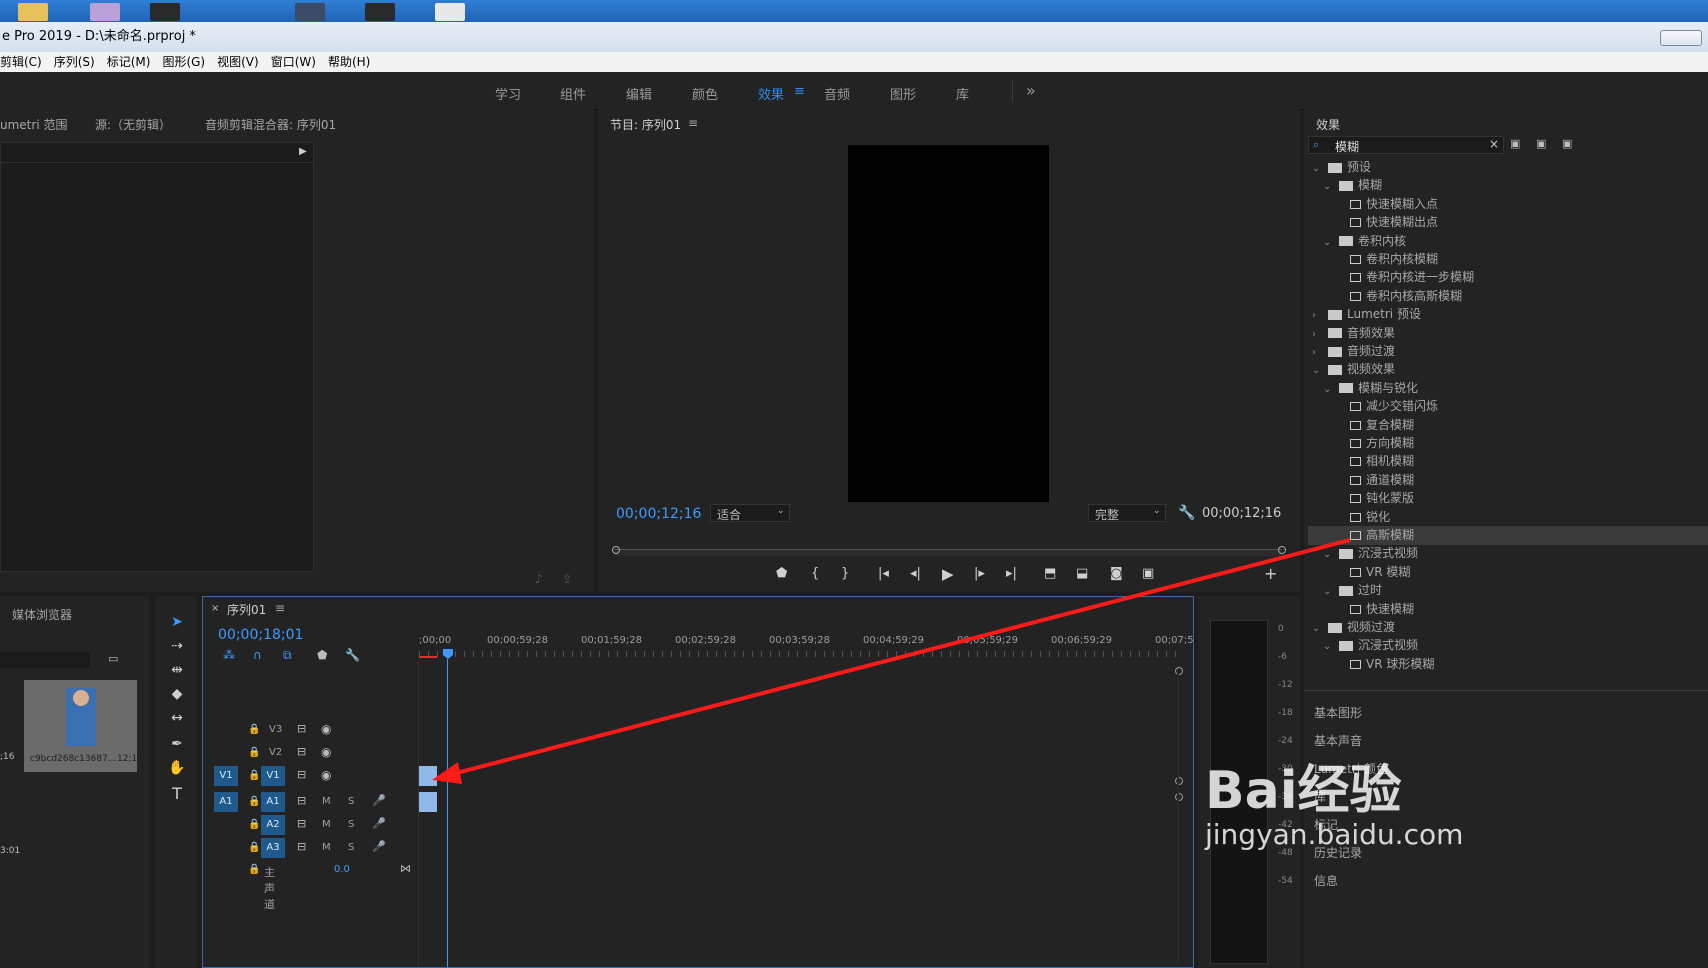 This screenshot has width=1708, height=968. I want to click on baidu-watermark-url: jingyan.baidu.com, so click(1334, 834).